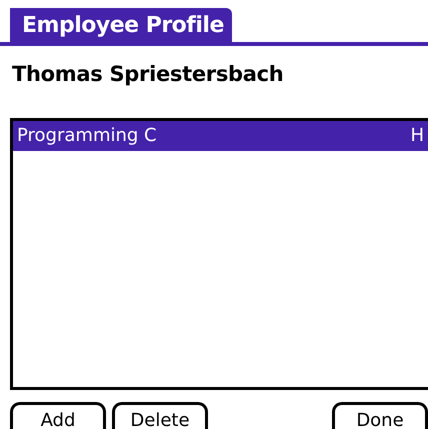 Image resolution: width=428 pixels, height=429 pixels. Describe the element at coordinates (58, 415) in the screenshot. I see `button: Add` at that location.